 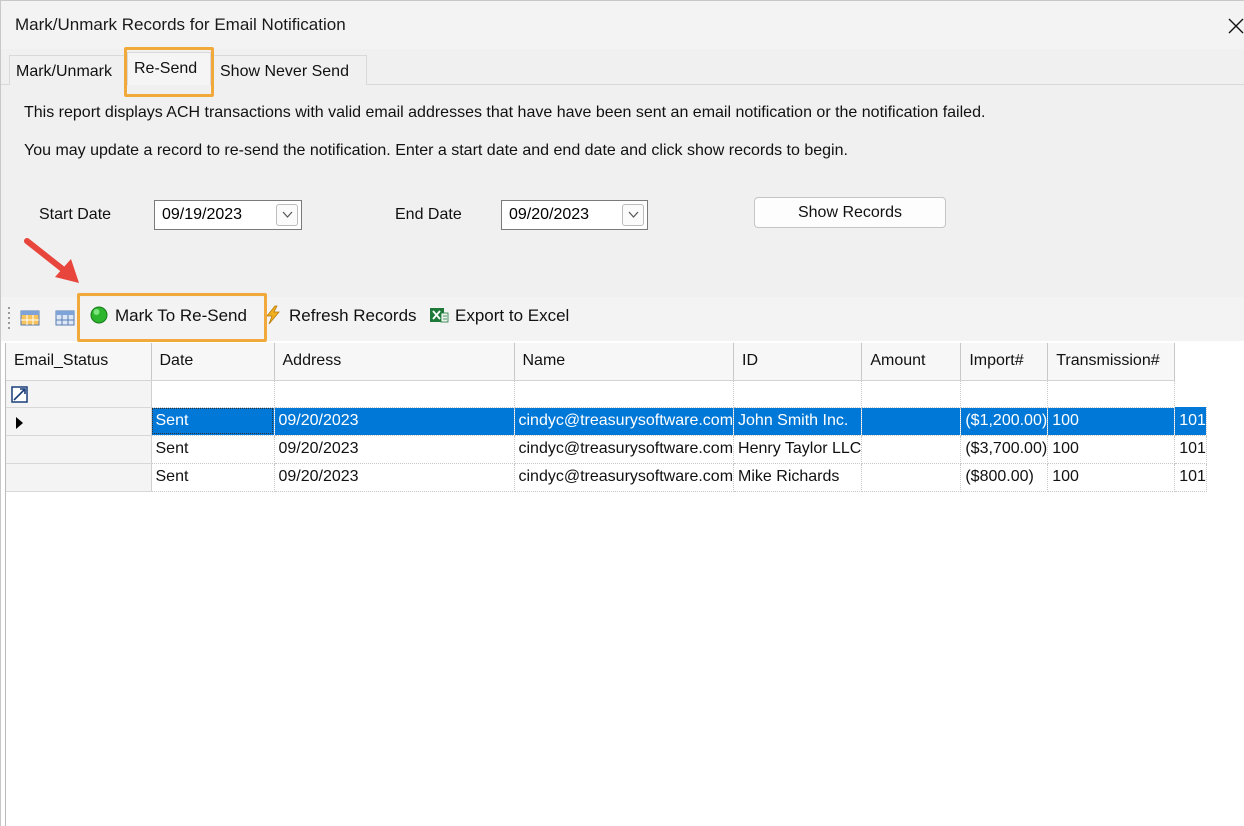 I want to click on grid-icon, so click(x=65, y=318).